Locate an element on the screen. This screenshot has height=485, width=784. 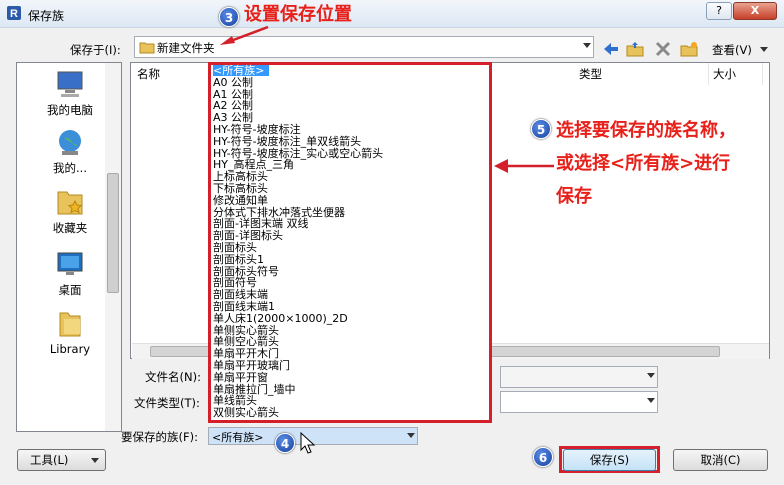
family-list-item: 剖面符号 is located at coordinates (235, 282).